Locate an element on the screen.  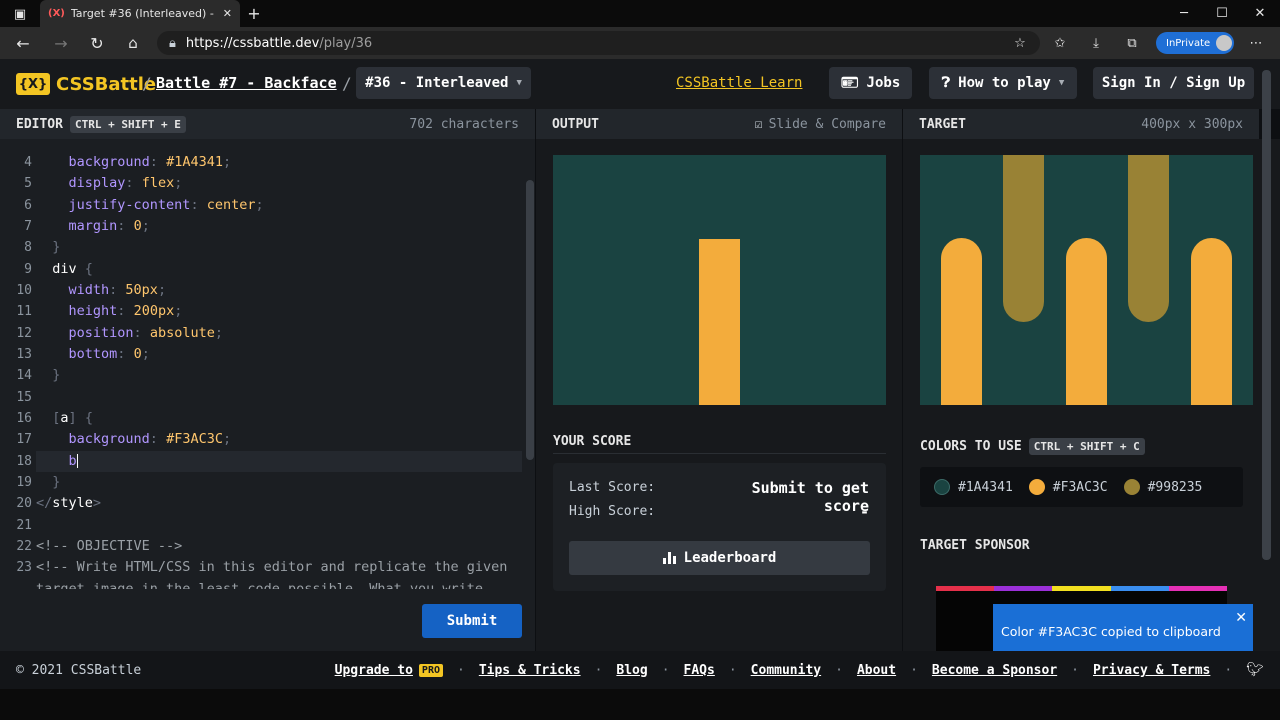
blog-link: Blog is located at coordinates (631, 670).